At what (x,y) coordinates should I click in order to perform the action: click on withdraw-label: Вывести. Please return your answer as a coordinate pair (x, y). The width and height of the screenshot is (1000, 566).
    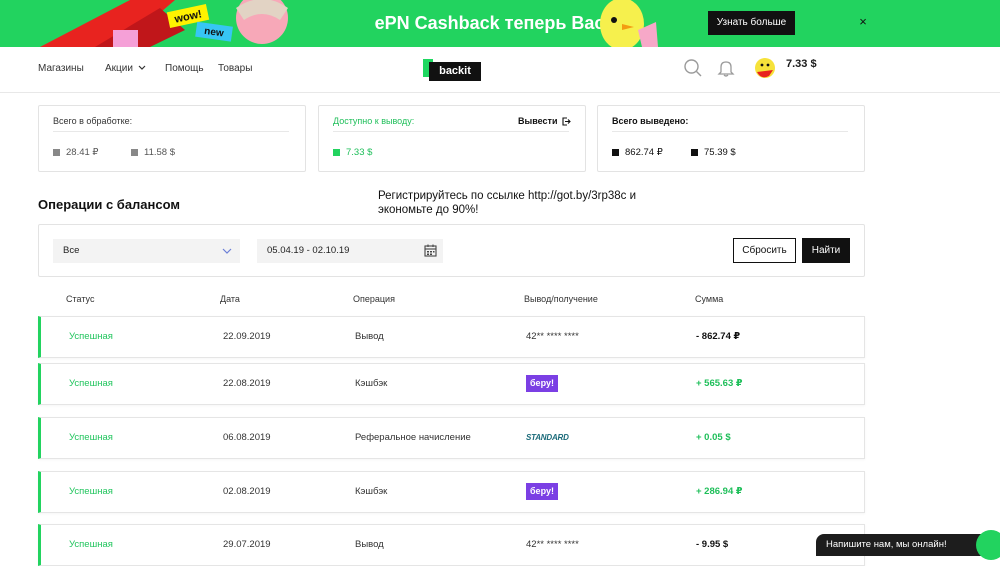
    Looking at the image, I should click on (538, 121).